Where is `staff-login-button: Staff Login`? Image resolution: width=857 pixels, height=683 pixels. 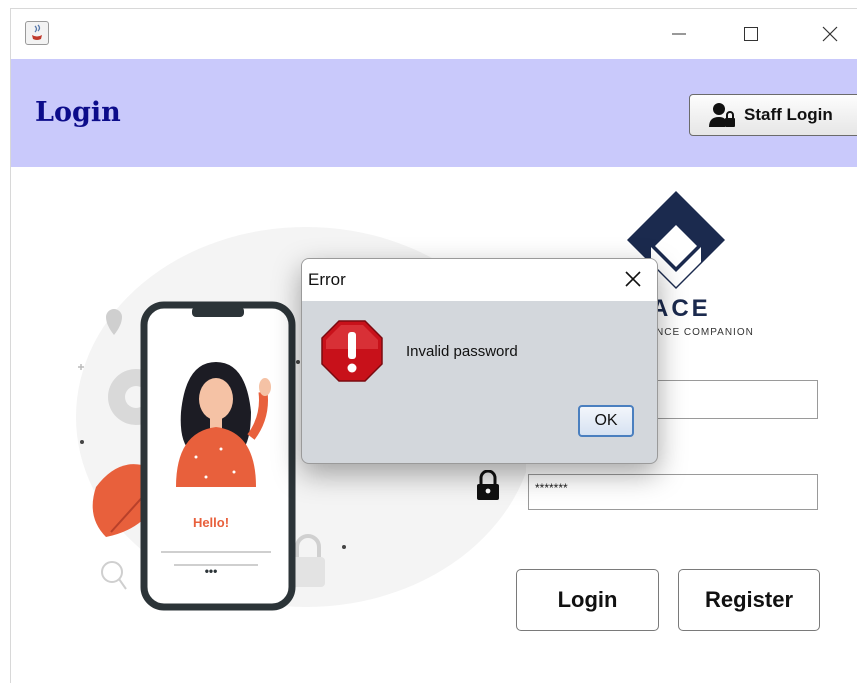
staff-login-button: Staff Login is located at coordinates (773, 115).